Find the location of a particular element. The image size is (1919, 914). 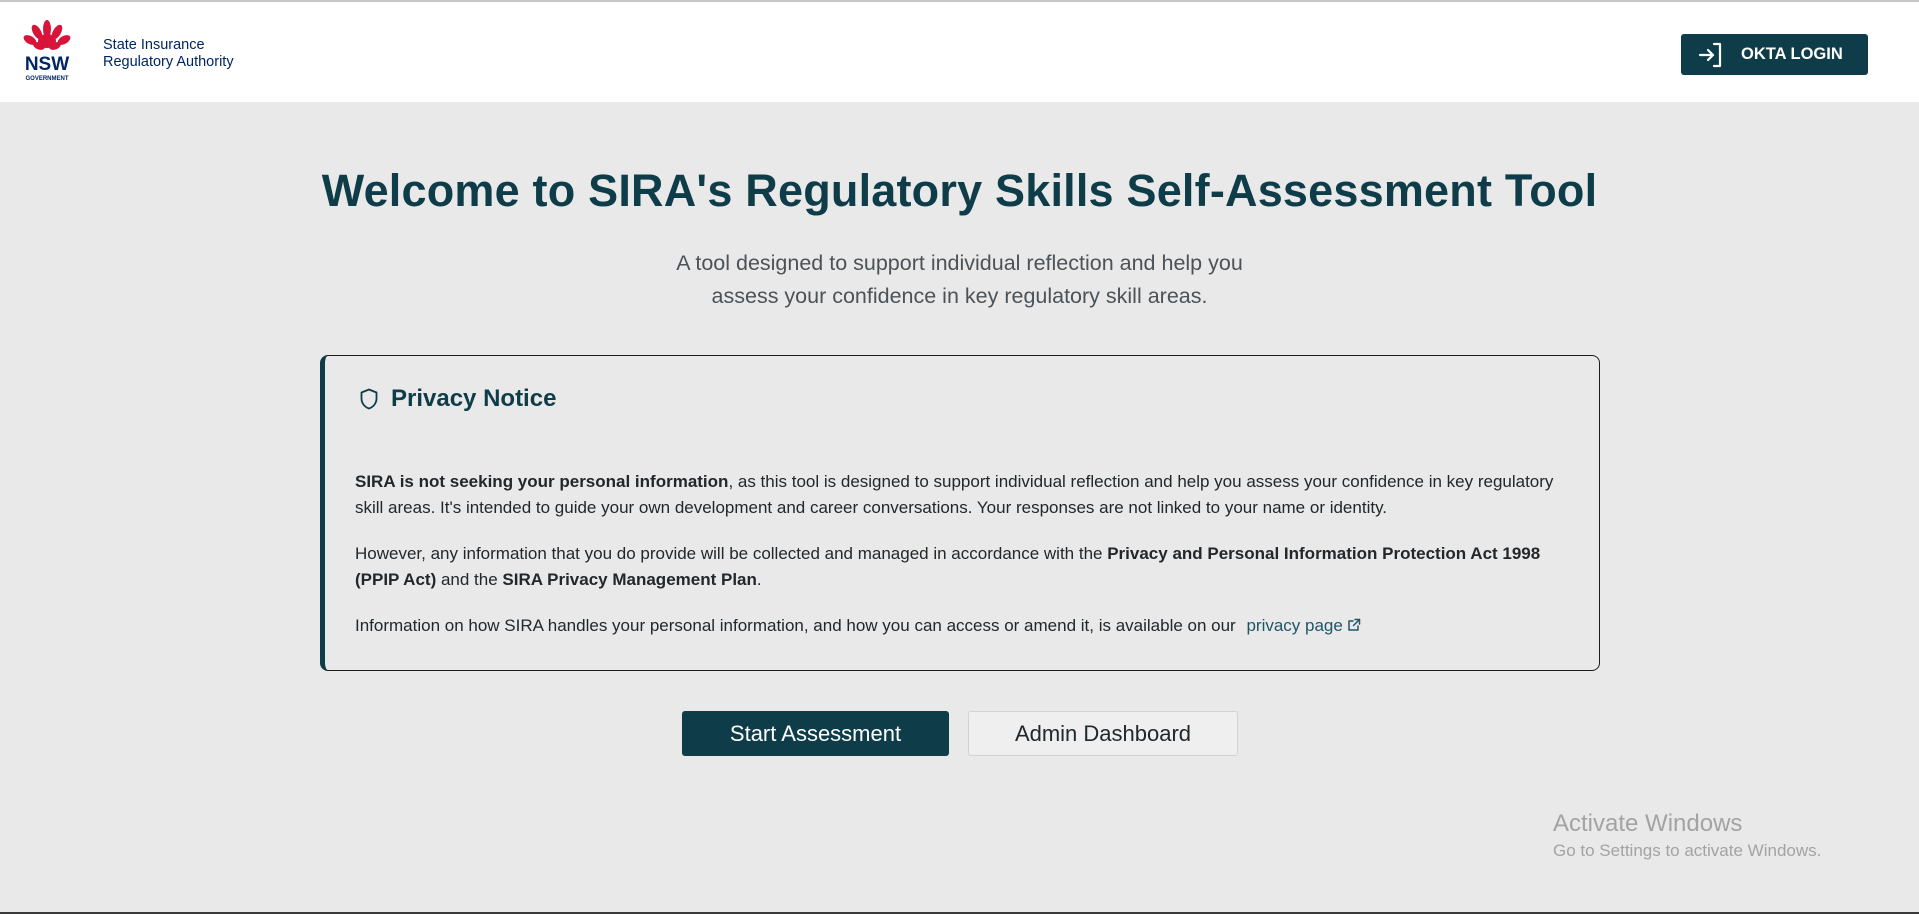

external-link-icon is located at coordinates (1354, 622).